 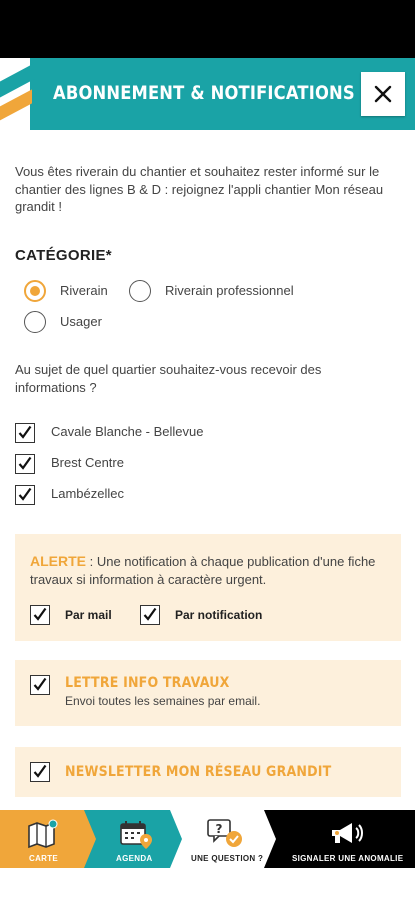 What do you see at coordinates (207, 886) in the screenshot?
I see `home-indicator` at bounding box center [207, 886].